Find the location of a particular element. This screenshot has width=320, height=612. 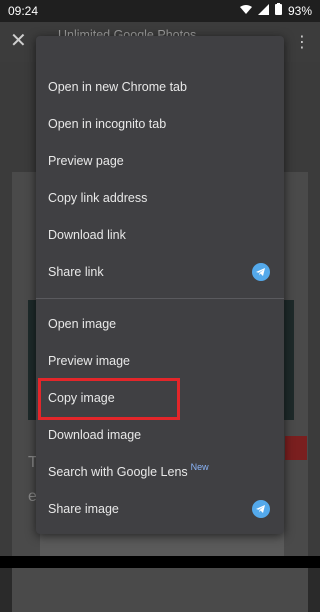

battery-icon is located at coordinates (278, 10).